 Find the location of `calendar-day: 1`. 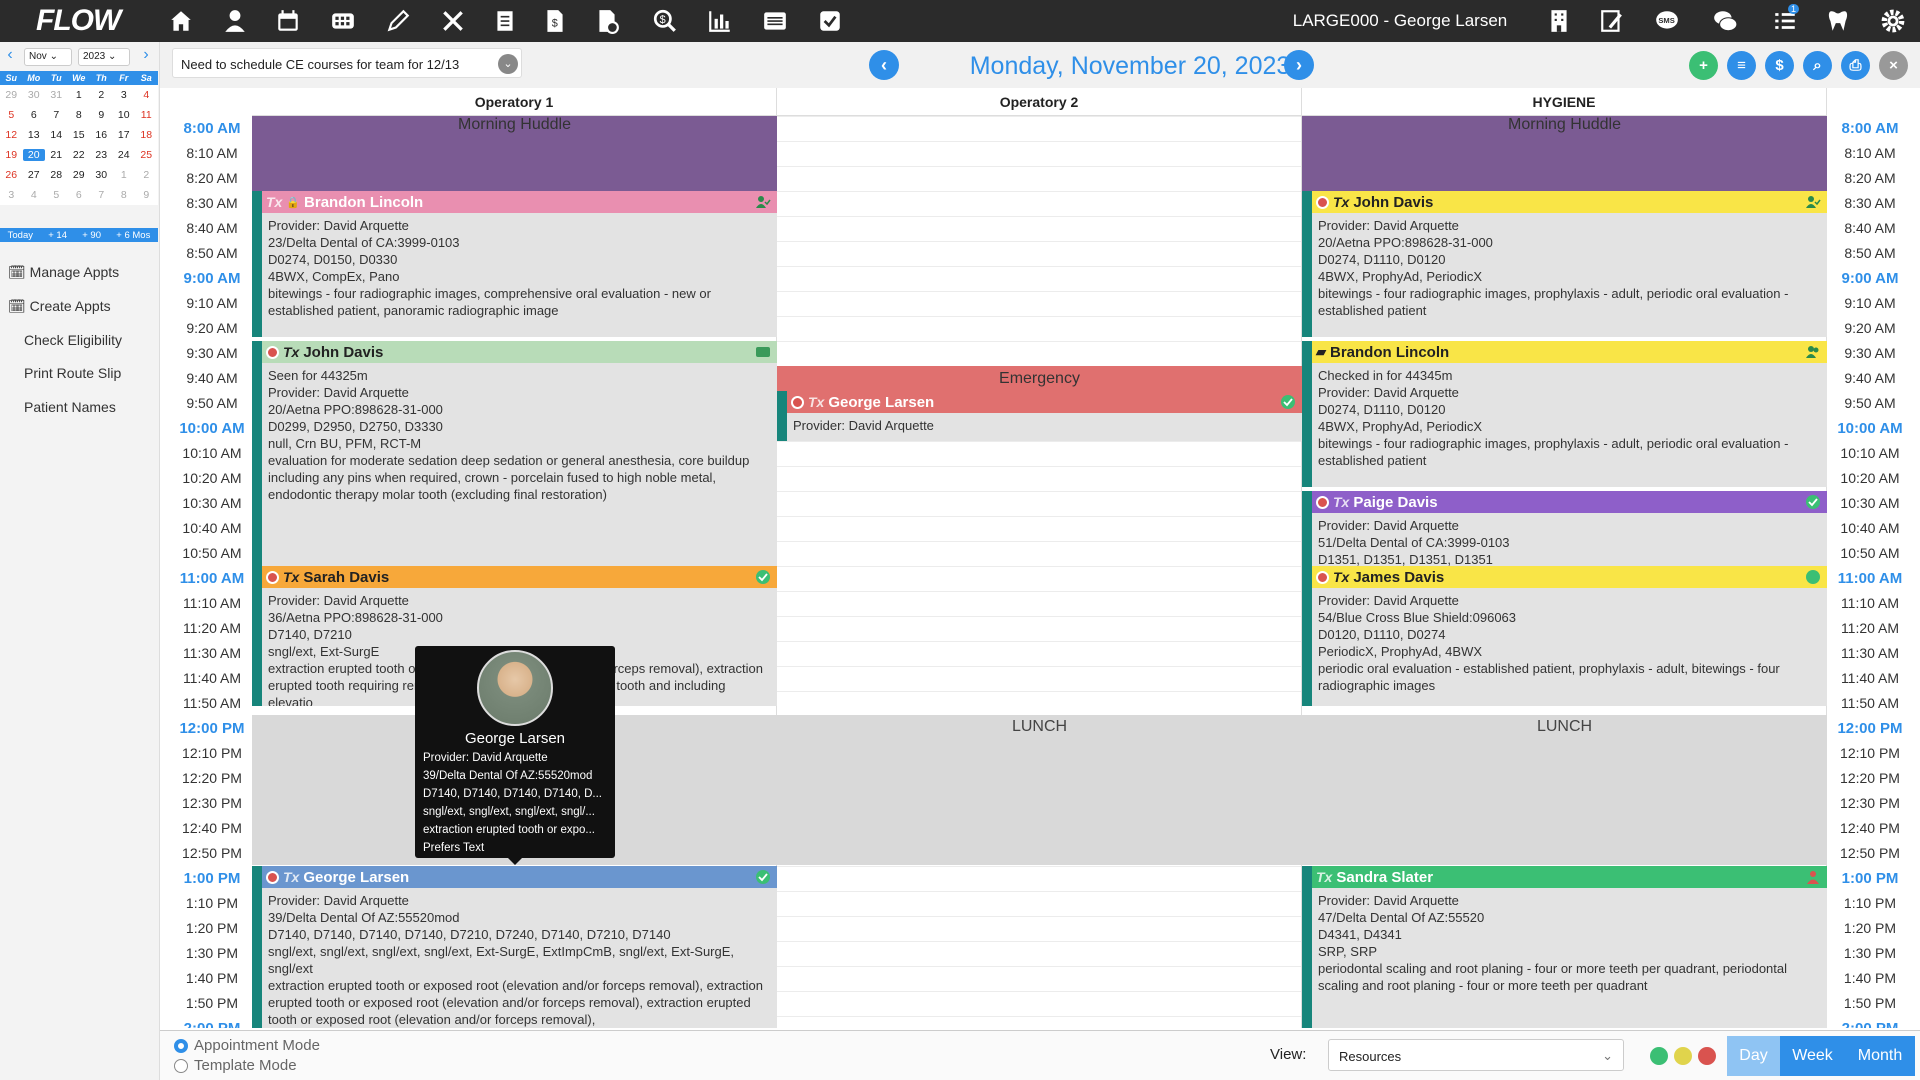

calendar-day: 1 is located at coordinates (79, 95).